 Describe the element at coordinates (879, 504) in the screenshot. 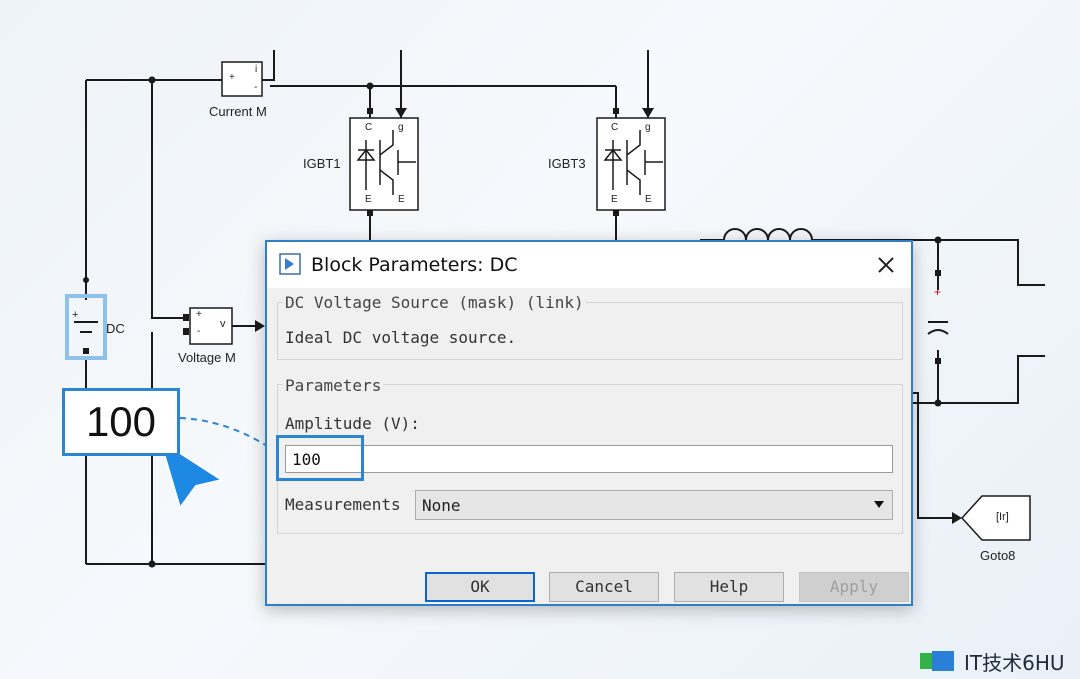

I see `chevron-down-icon` at that location.